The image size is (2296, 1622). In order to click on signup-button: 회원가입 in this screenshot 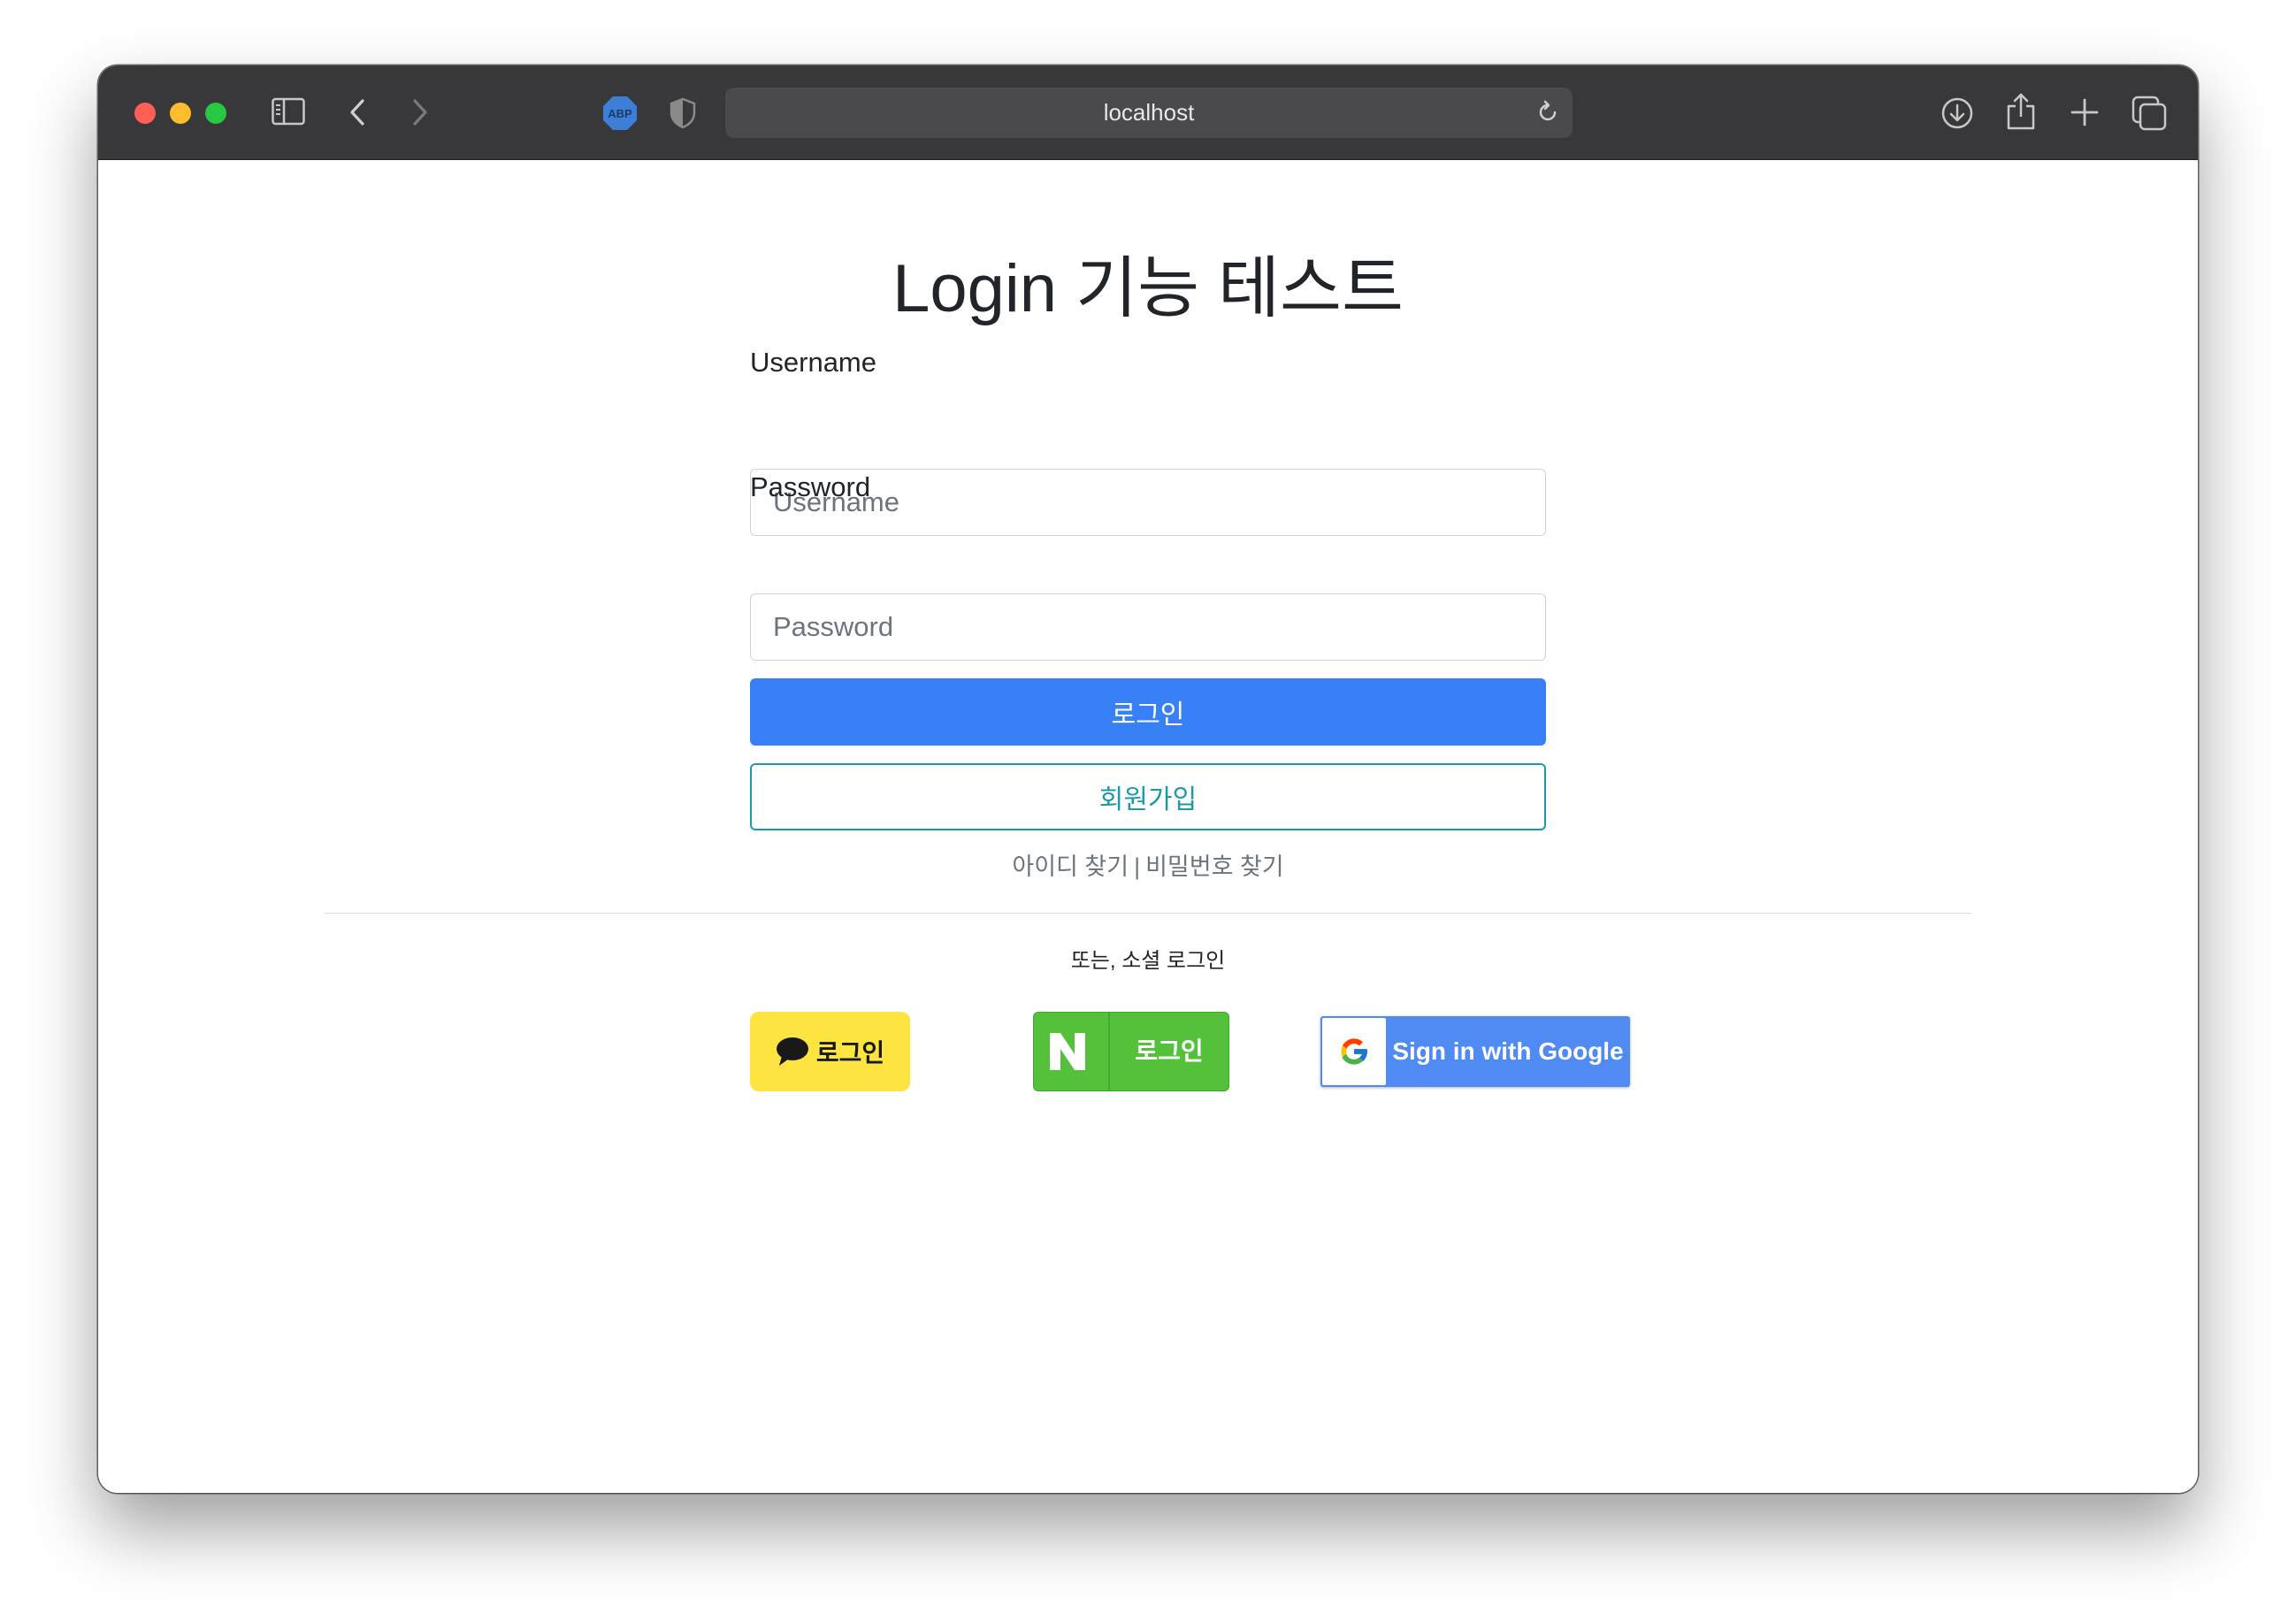, I will do `click(1148, 797)`.